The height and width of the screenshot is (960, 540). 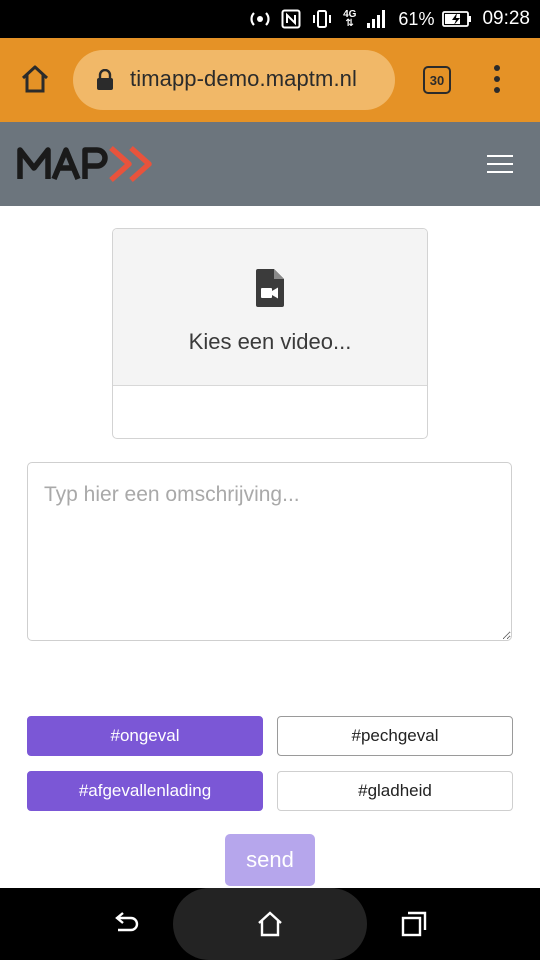 I want to click on send-label: send, so click(x=270, y=859).